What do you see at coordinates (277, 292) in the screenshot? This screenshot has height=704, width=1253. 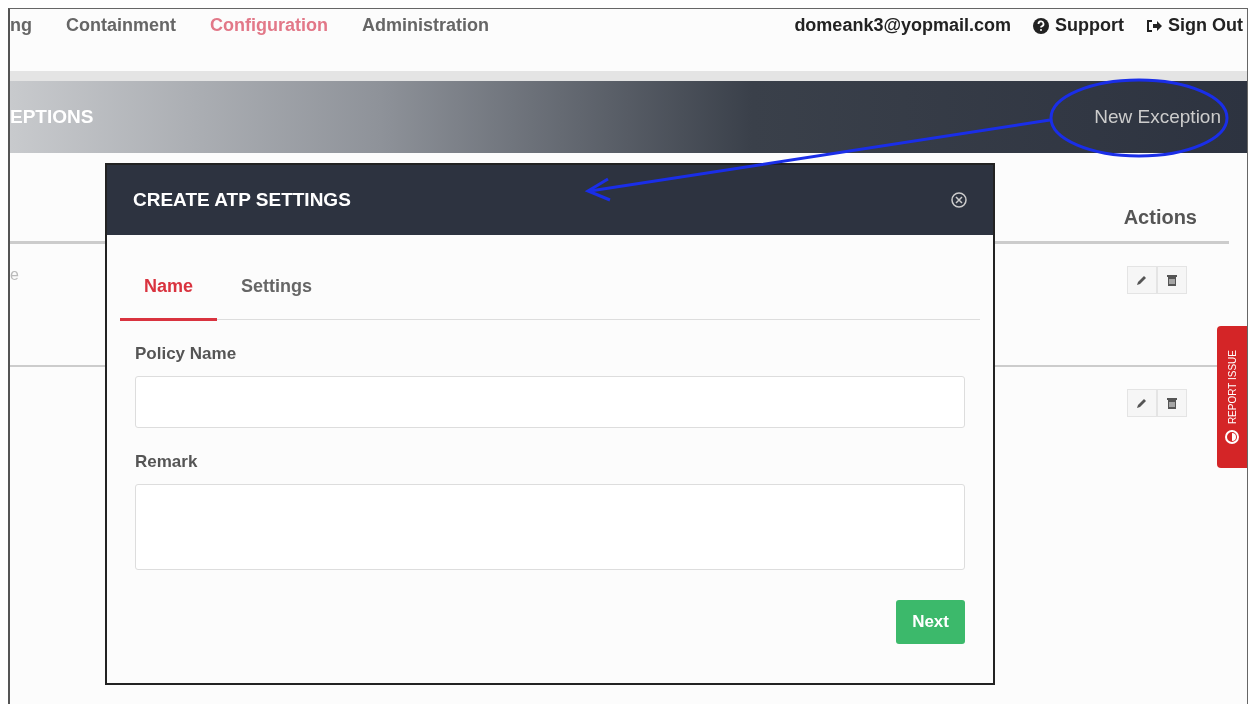 I see `tab: Settings` at bounding box center [277, 292].